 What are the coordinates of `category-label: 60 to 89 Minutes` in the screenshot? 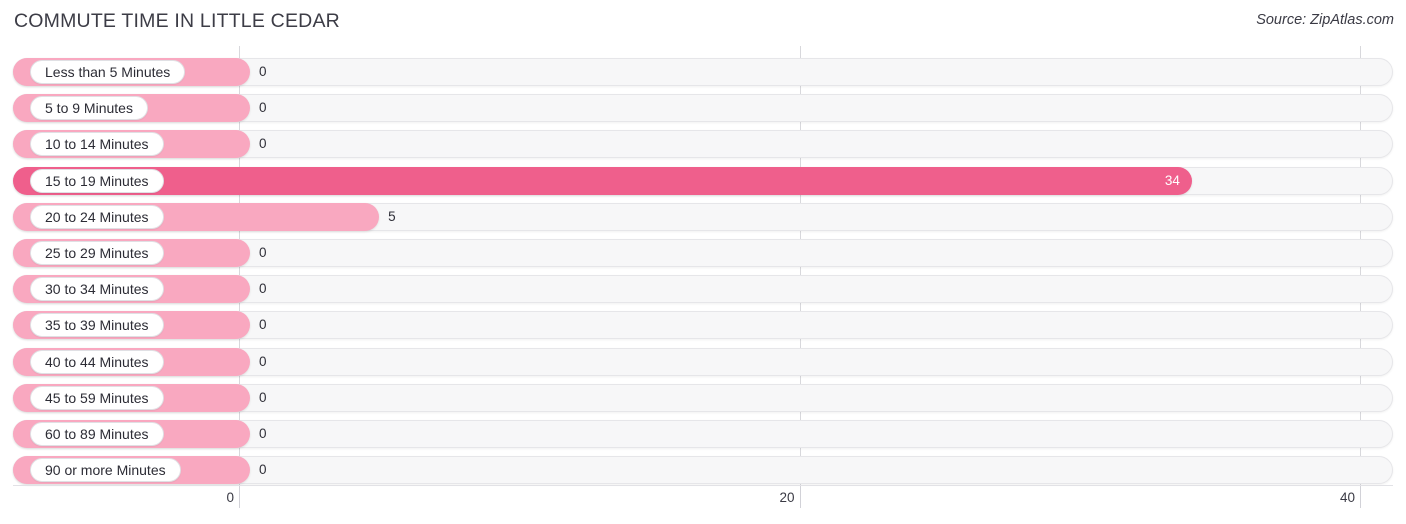 It's located at (97, 434).